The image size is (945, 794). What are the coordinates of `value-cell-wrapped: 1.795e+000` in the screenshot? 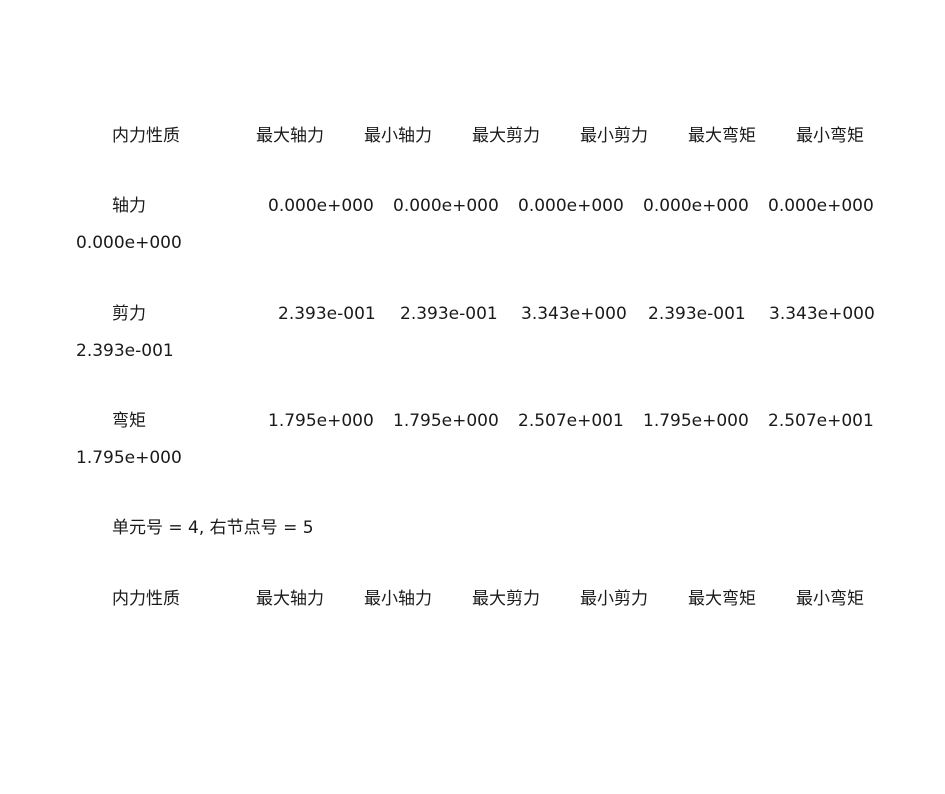 It's located at (129, 458).